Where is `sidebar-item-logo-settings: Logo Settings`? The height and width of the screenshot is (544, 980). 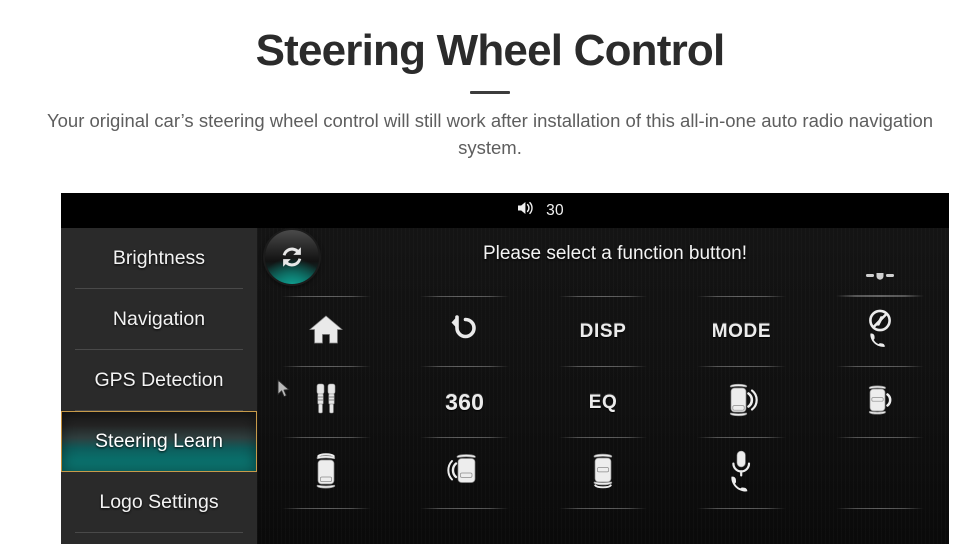 sidebar-item-logo-settings: Logo Settings is located at coordinates (159, 502).